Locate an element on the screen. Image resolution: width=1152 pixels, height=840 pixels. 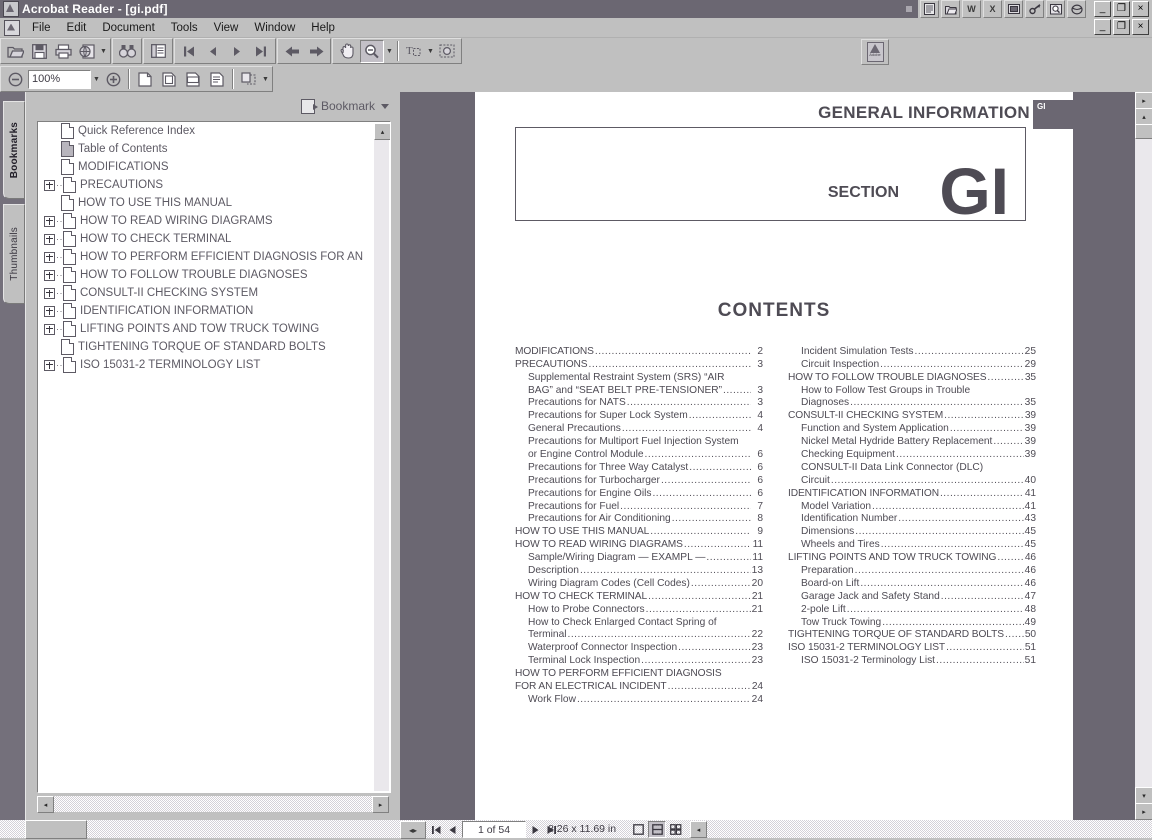
status-horizontal-thumb is located at coordinates (56, 829).